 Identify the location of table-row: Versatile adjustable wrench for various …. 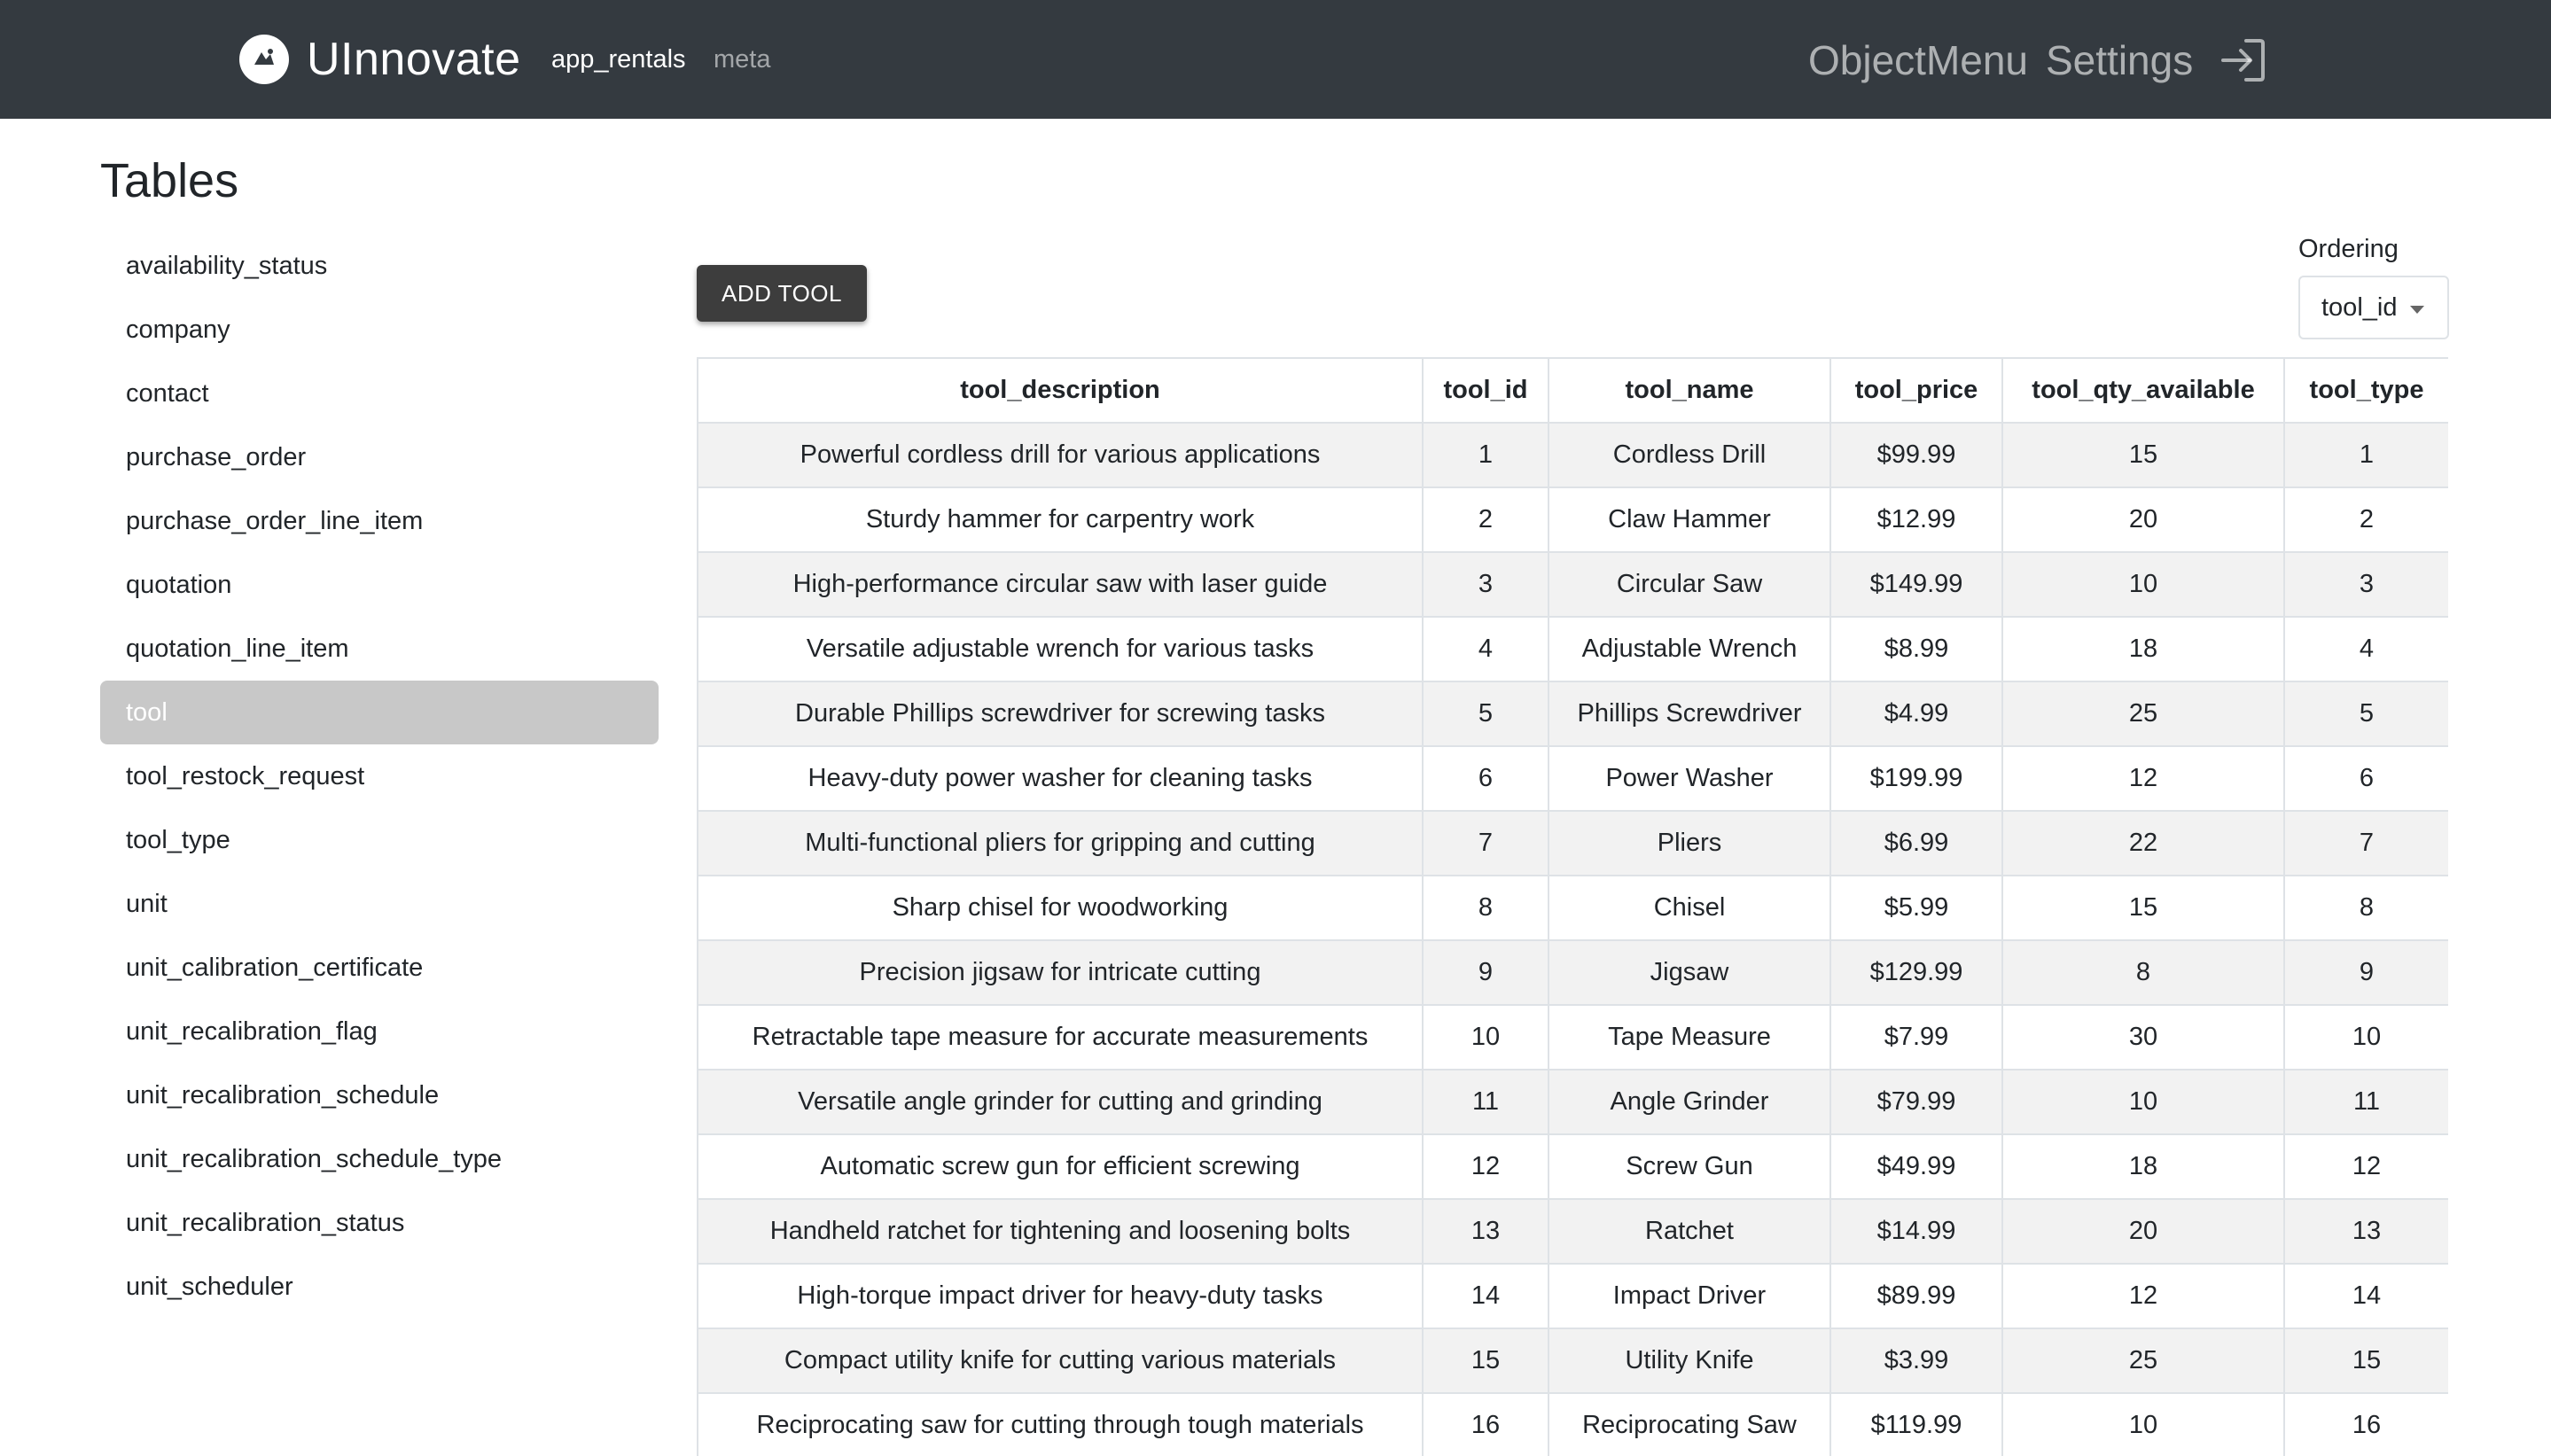
(1573, 649).